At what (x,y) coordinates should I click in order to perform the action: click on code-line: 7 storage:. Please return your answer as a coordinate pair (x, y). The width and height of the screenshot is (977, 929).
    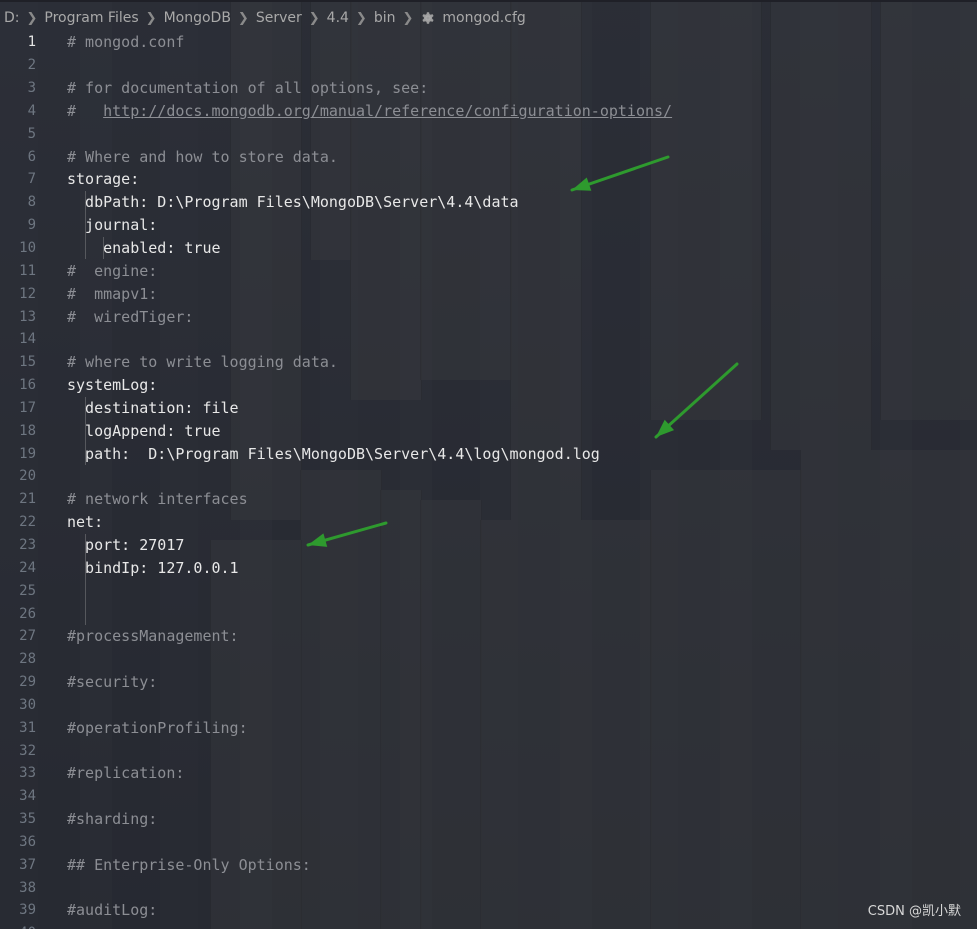
    Looking at the image, I should click on (488, 179).